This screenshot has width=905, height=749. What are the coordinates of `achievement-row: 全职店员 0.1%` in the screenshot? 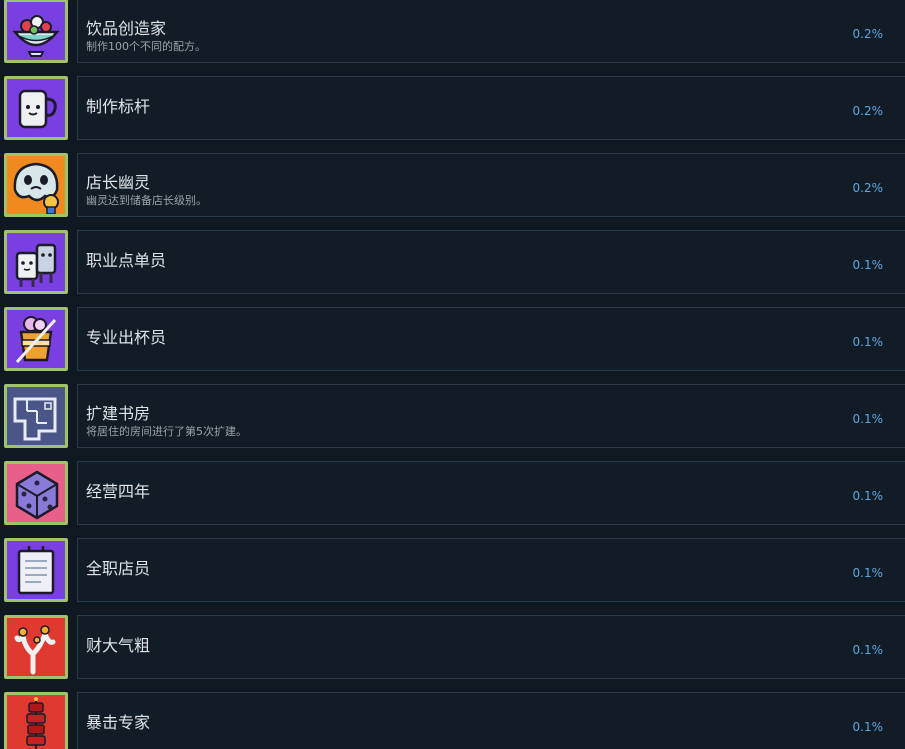 It's located at (452, 571).